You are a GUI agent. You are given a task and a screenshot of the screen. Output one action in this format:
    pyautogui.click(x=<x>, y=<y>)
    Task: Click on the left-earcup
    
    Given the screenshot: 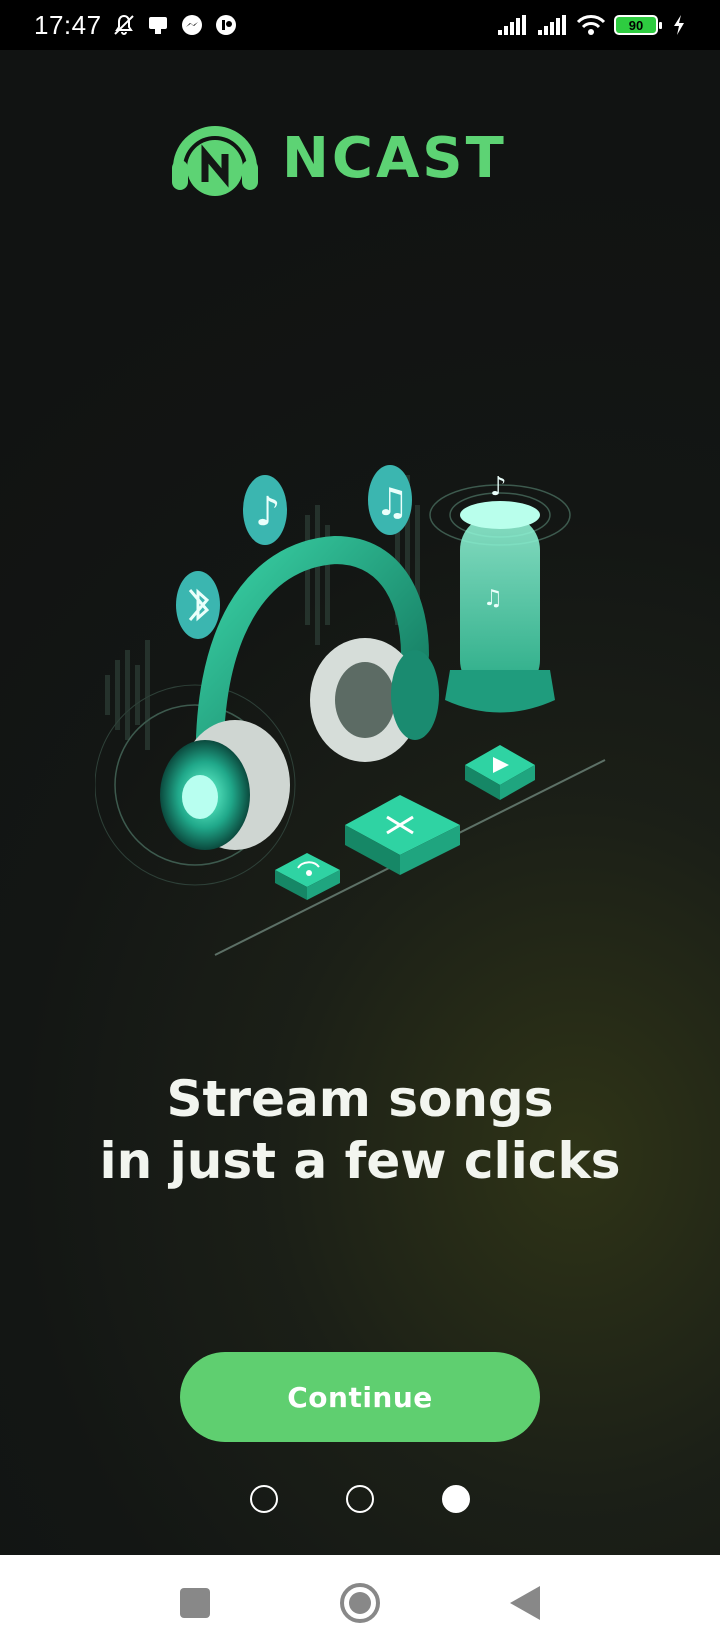 What is the action you would take?
    pyautogui.click(x=225, y=785)
    